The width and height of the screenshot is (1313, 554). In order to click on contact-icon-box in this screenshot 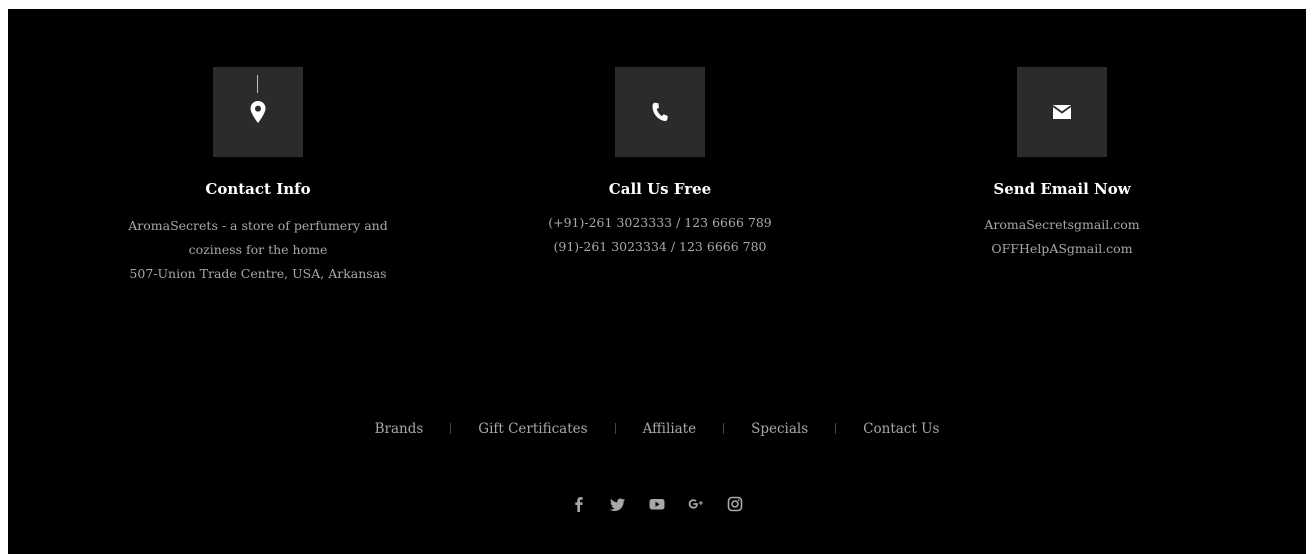, I will do `click(258, 112)`.